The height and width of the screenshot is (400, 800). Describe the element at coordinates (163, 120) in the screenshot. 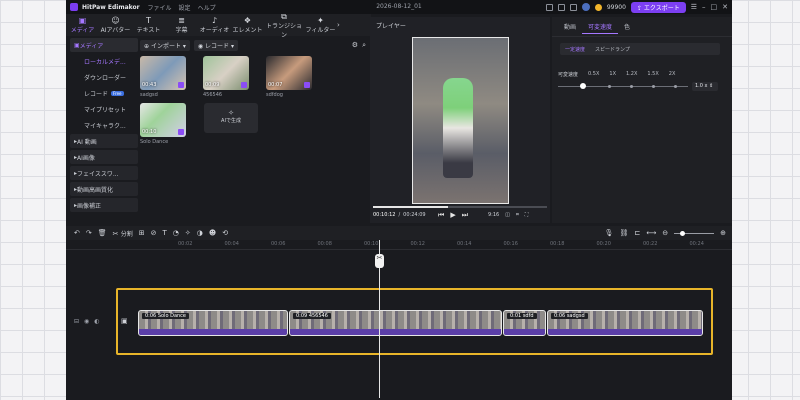

I see `media-thumb-solo-dance: 00:10` at that location.